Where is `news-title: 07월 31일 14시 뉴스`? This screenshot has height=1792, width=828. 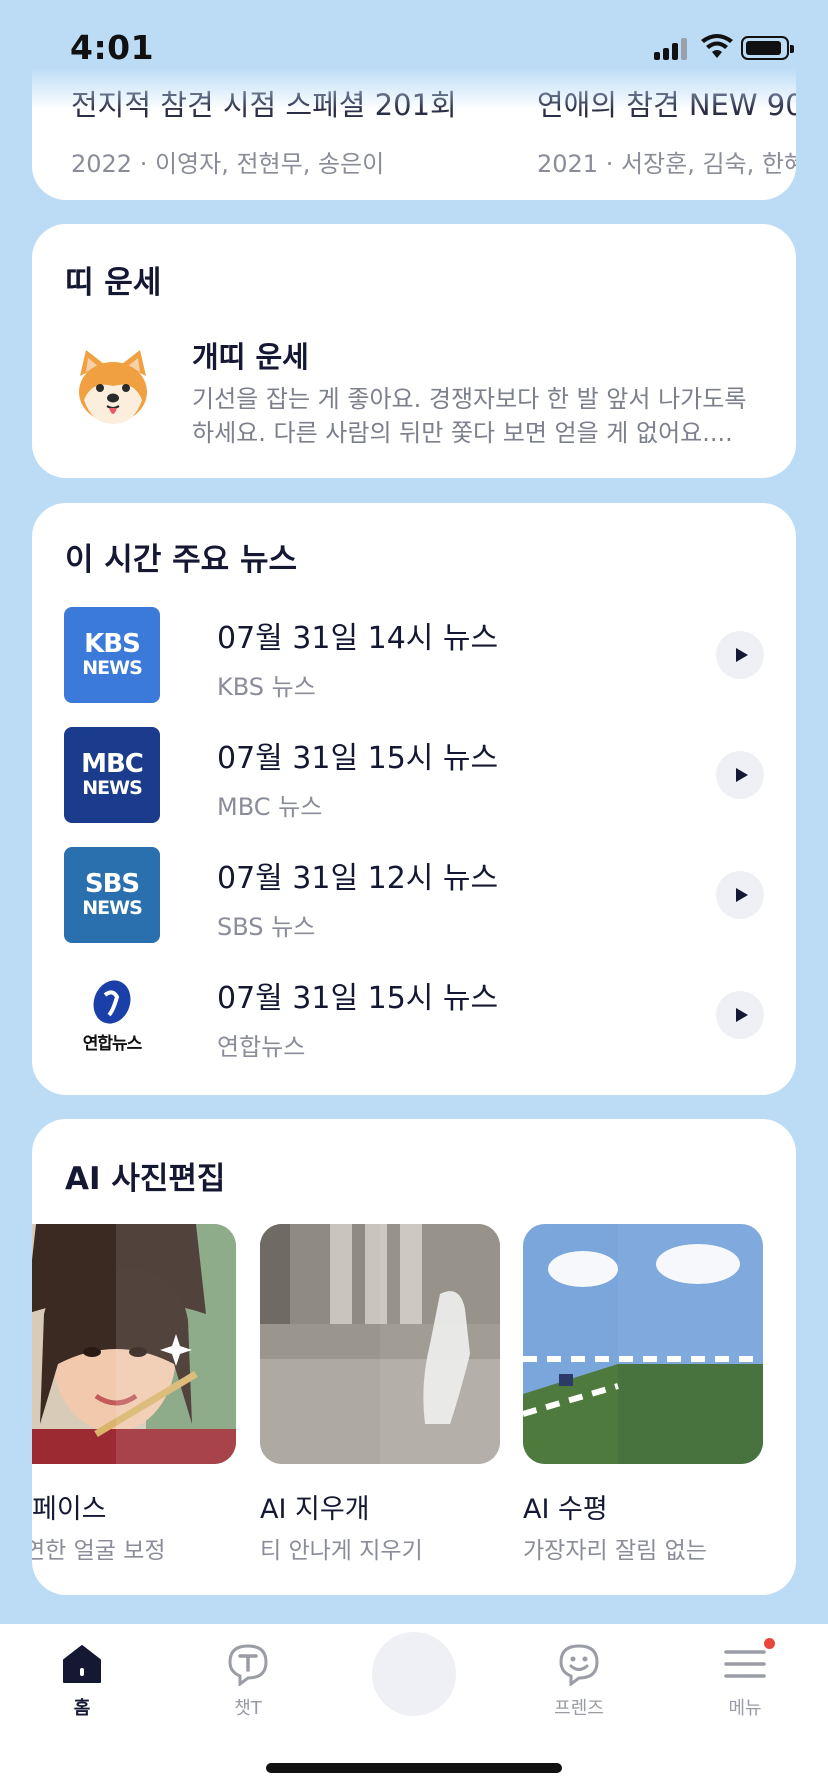 news-title: 07월 31일 14시 뉴스 is located at coordinates (358, 638).